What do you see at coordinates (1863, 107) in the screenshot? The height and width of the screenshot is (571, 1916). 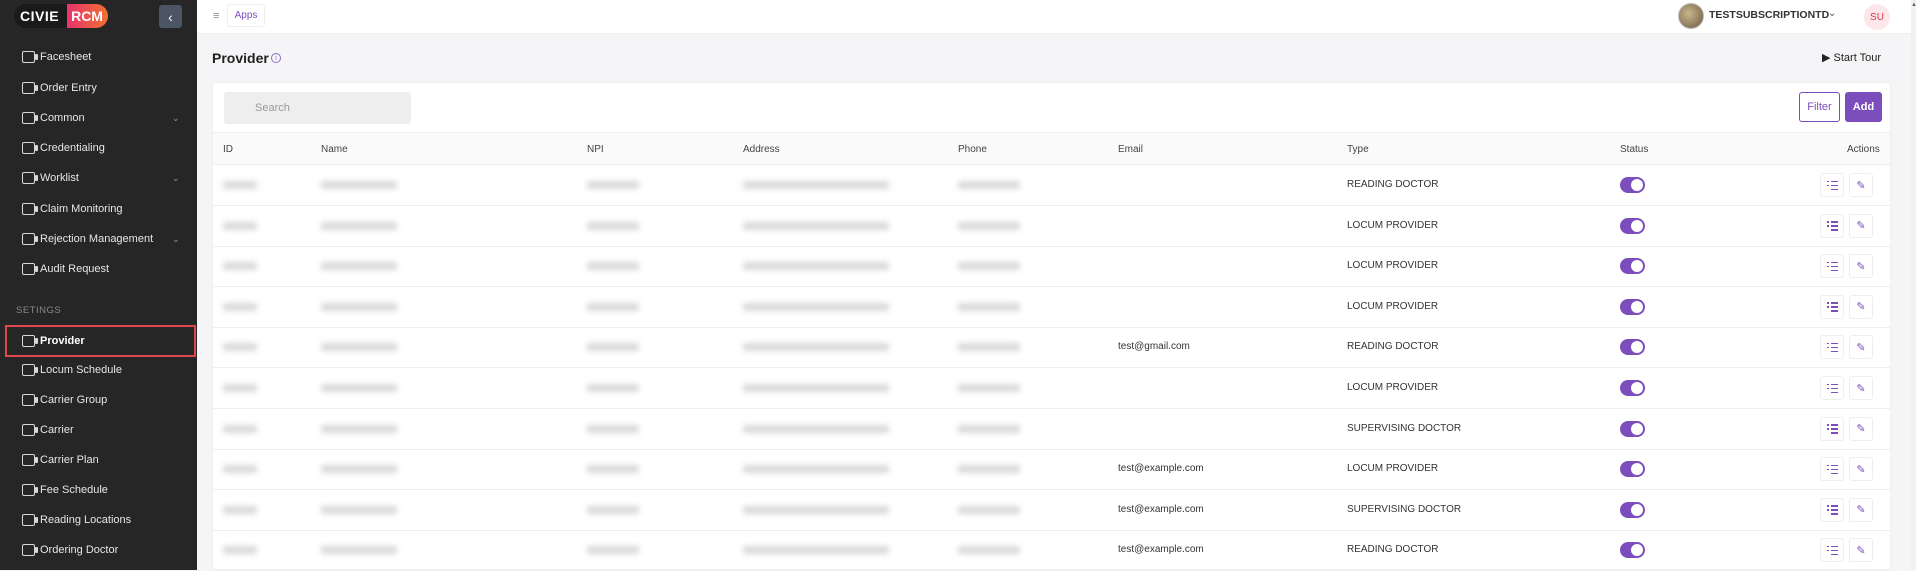 I see `add-button: Add` at bounding box center [1863, 107].